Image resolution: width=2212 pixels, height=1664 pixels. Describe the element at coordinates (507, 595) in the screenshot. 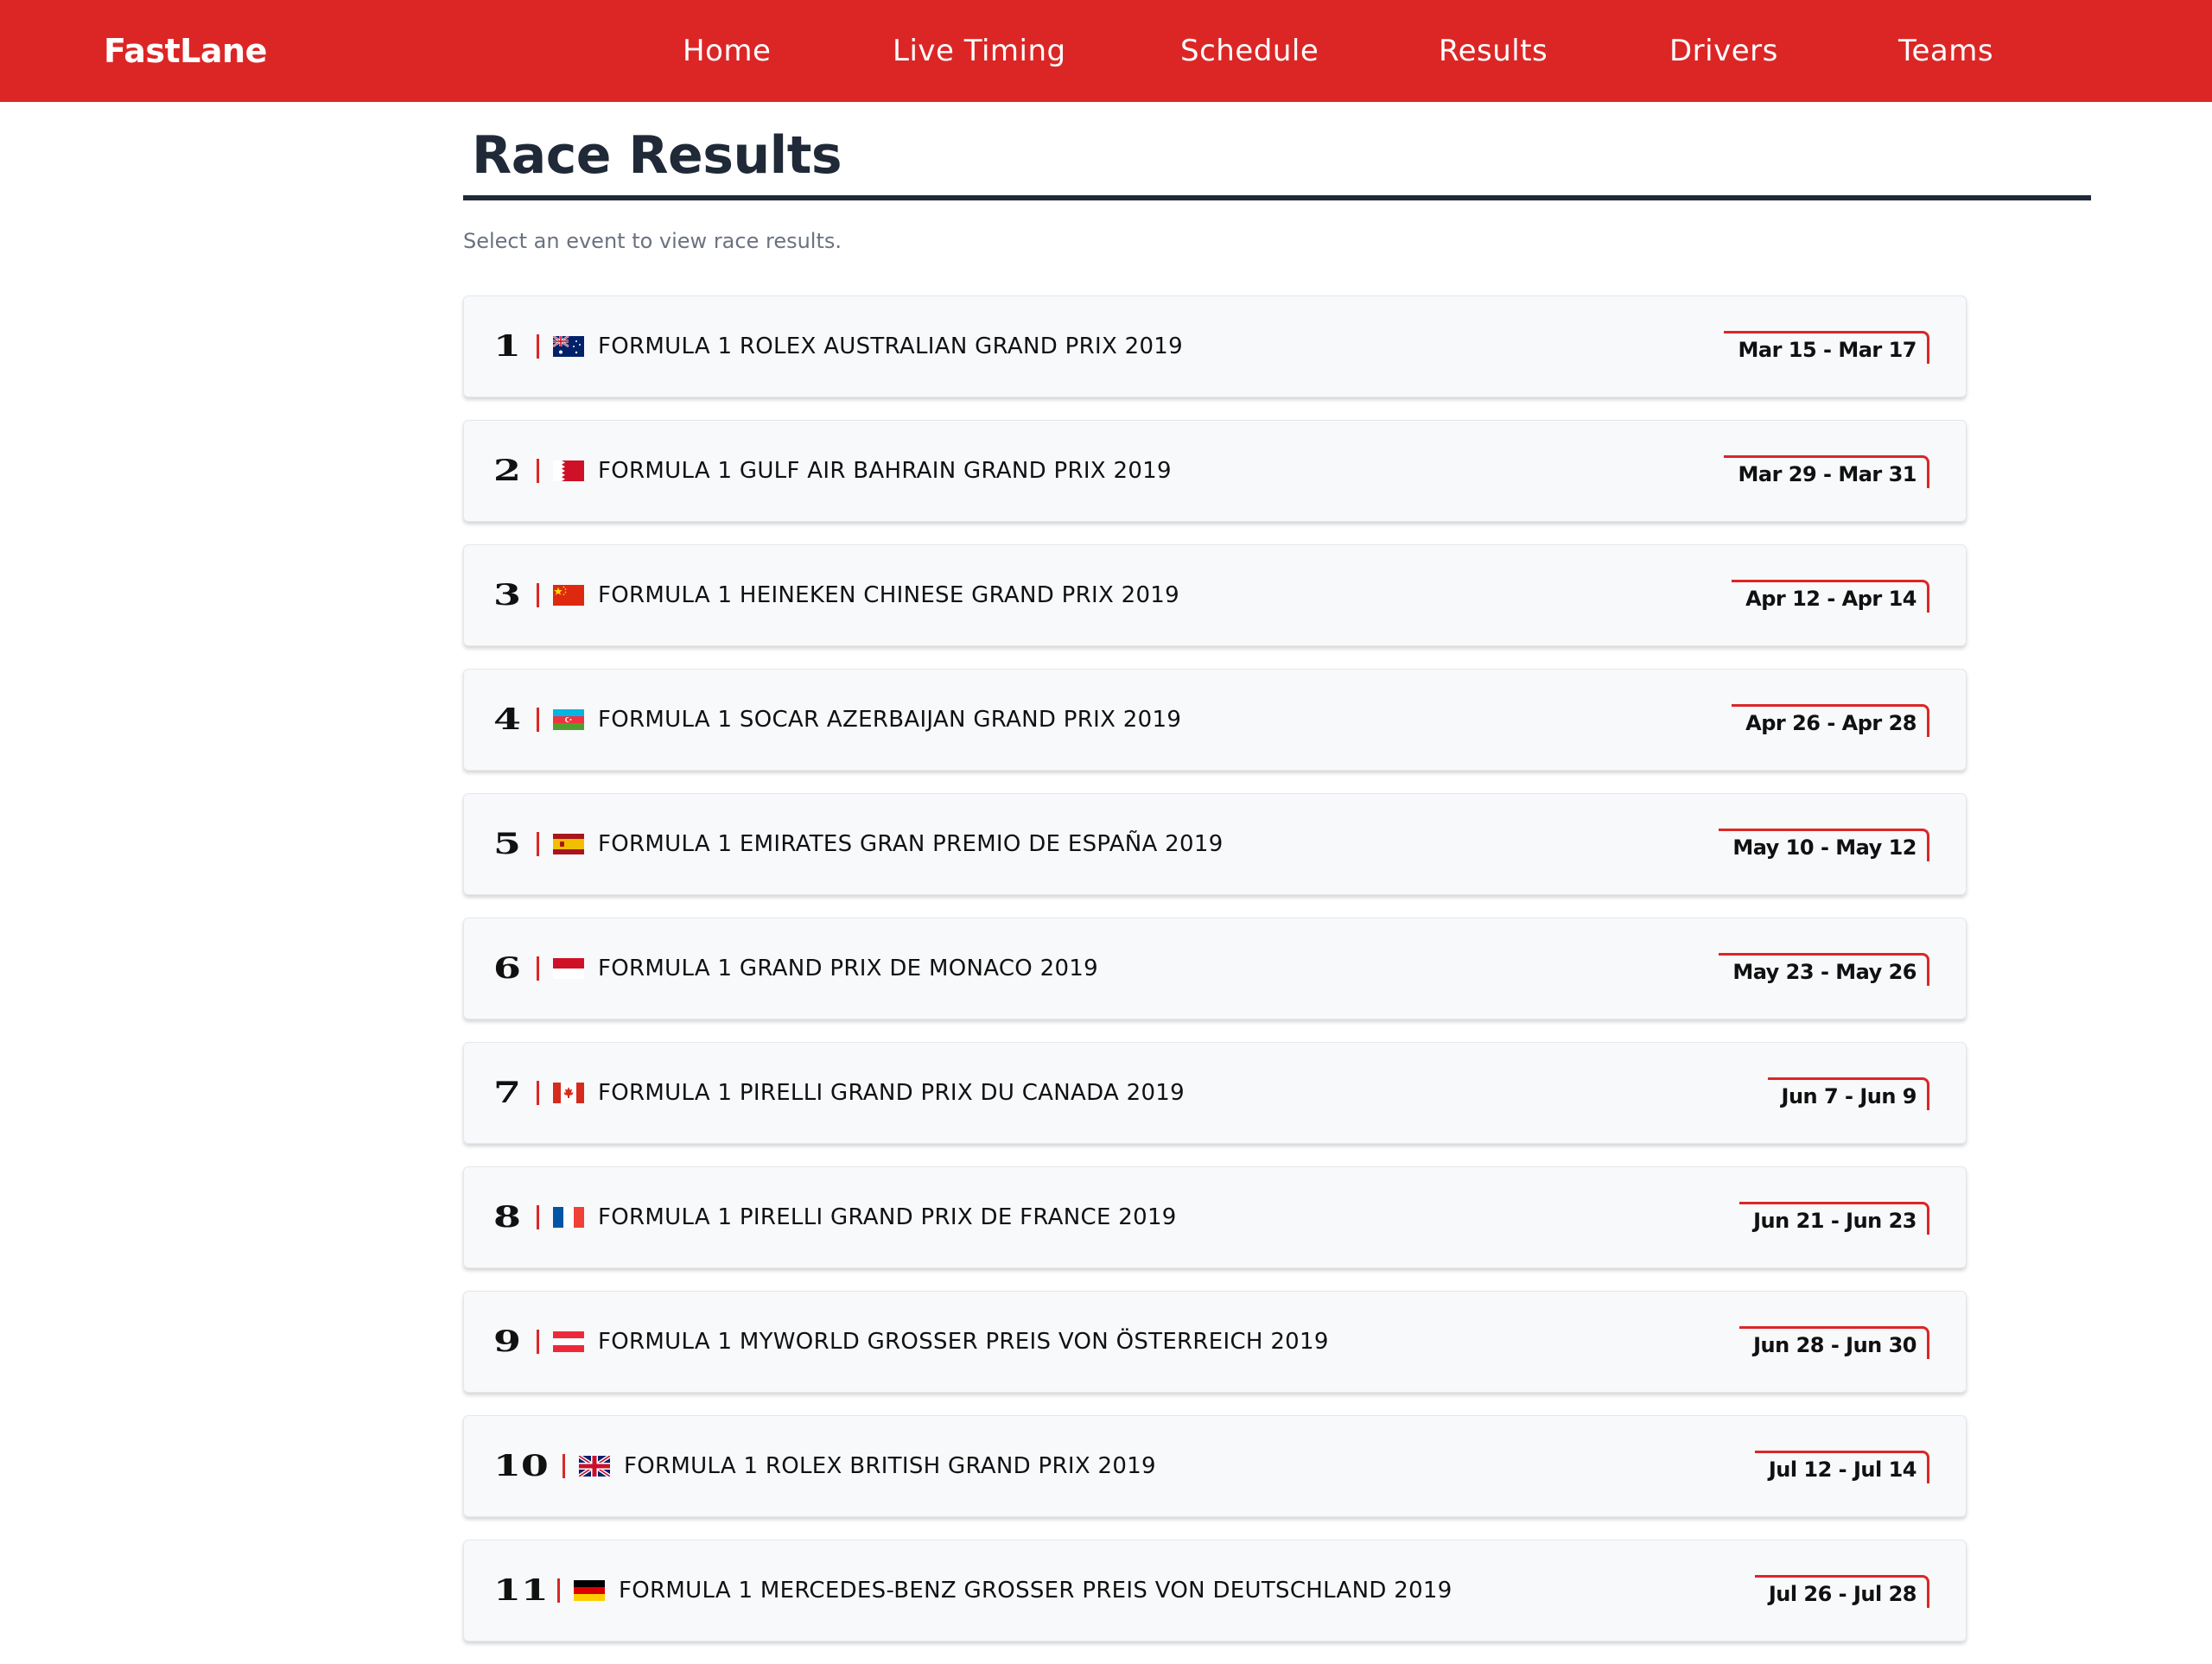

I see `event-round-number: 3` at that location.